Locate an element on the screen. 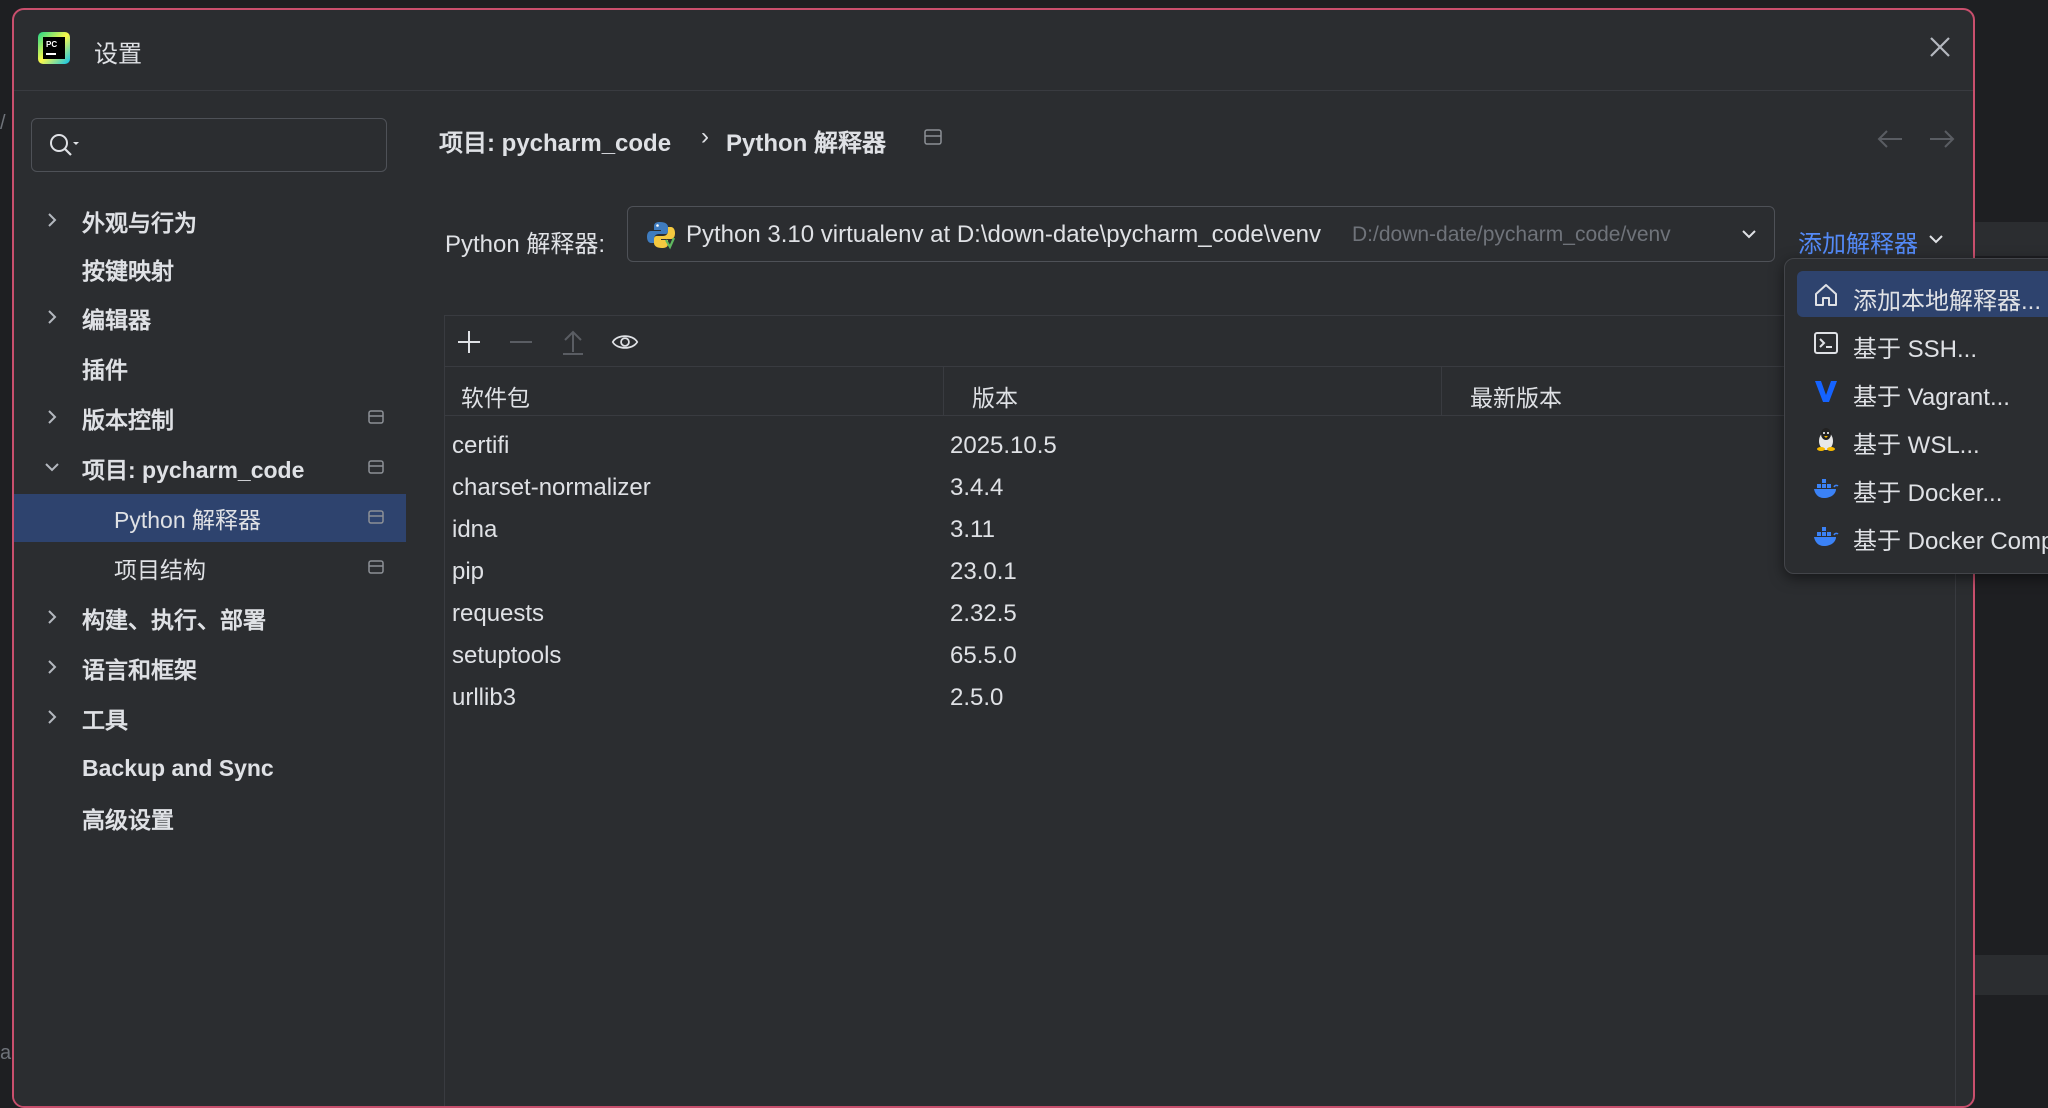 The width and height of the screenshot is (2048, 1108). vagrant-icon is located at coordinates (1826, 391).